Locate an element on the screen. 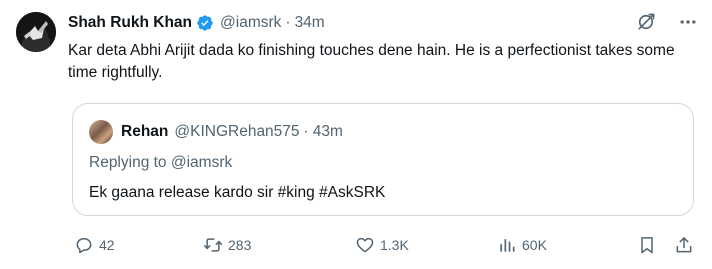 Image resolution: width=712 pixels, height=269 pixels. author-name: Shah Rukh Khan is located at coordinates (130, 23).